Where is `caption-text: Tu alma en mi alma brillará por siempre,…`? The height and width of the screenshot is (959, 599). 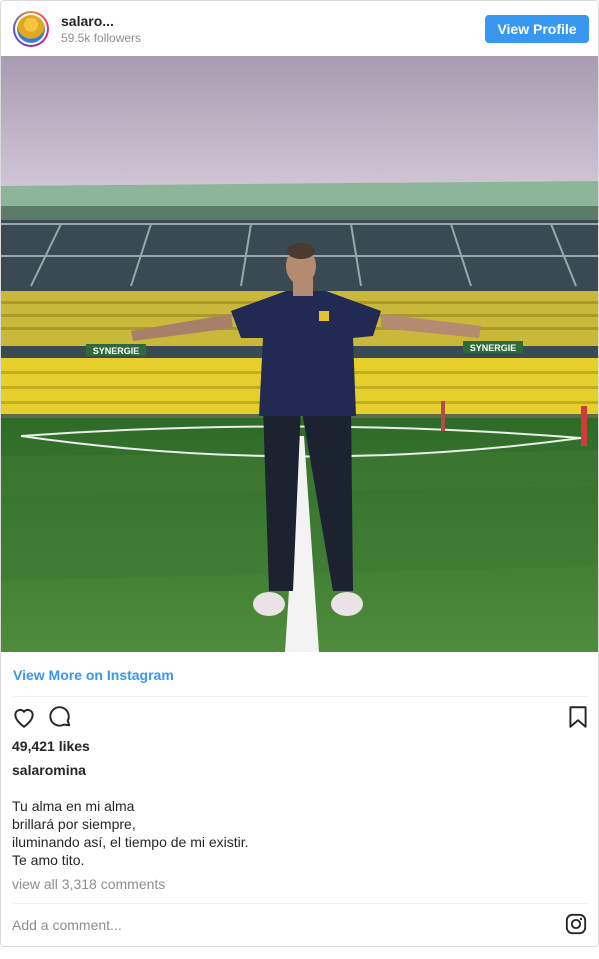
caption-text: Tu alma en mi alma brillará por siempre,… is located at coordinates (130, 833).